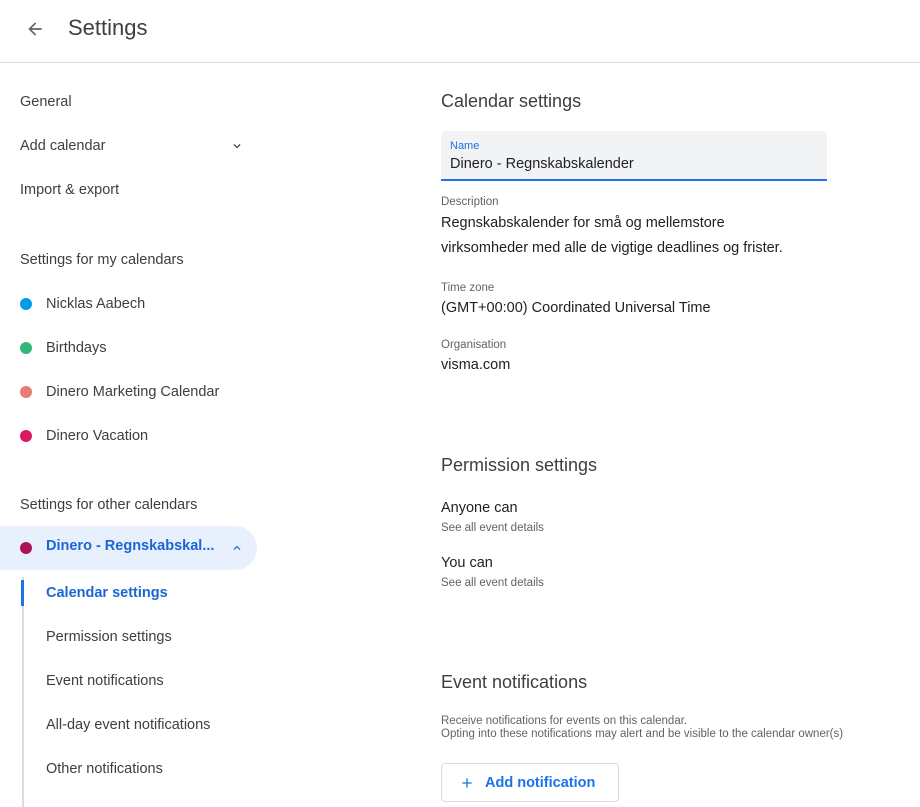  I want to click on arrow-back-icon, so click(35, 29).